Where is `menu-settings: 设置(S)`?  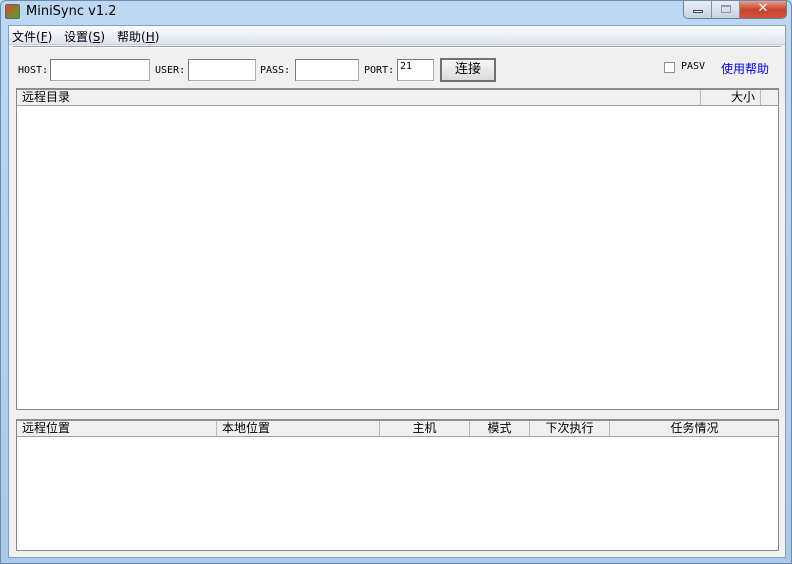
menu-settings: 设置(S) is located at coordinates (84, 36).